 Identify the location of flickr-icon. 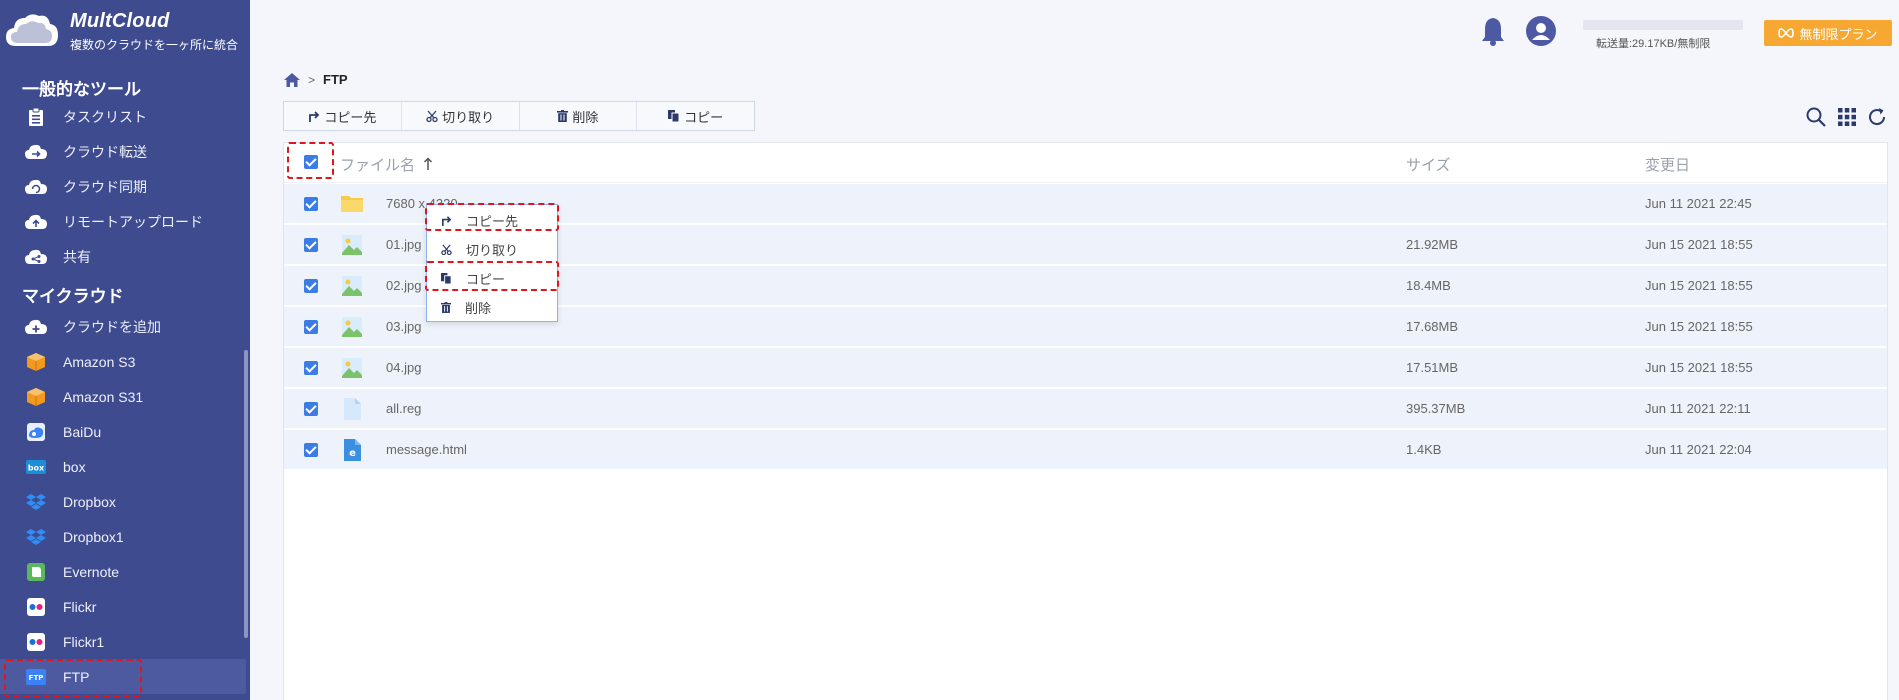
(36, 642).